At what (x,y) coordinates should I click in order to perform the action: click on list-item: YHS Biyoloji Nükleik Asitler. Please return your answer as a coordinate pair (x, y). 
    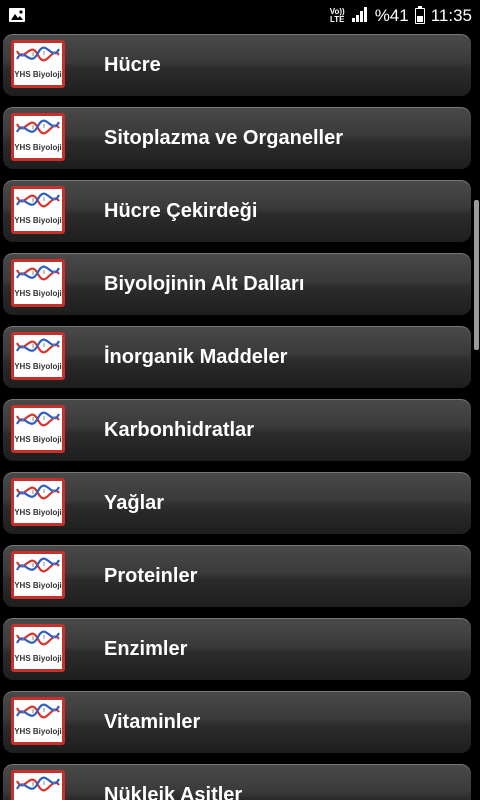
    Looking at the image, I should click on (237, 782).